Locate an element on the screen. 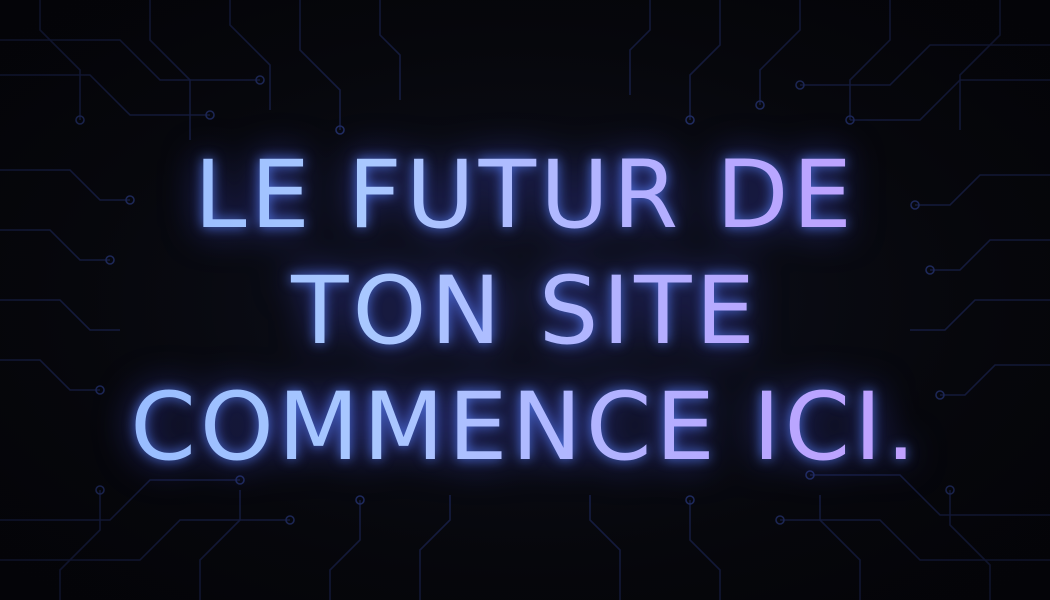 This screenshot has width=1050, height=600. headline-line-2: TON SITE is located at coordinates (525, 311).